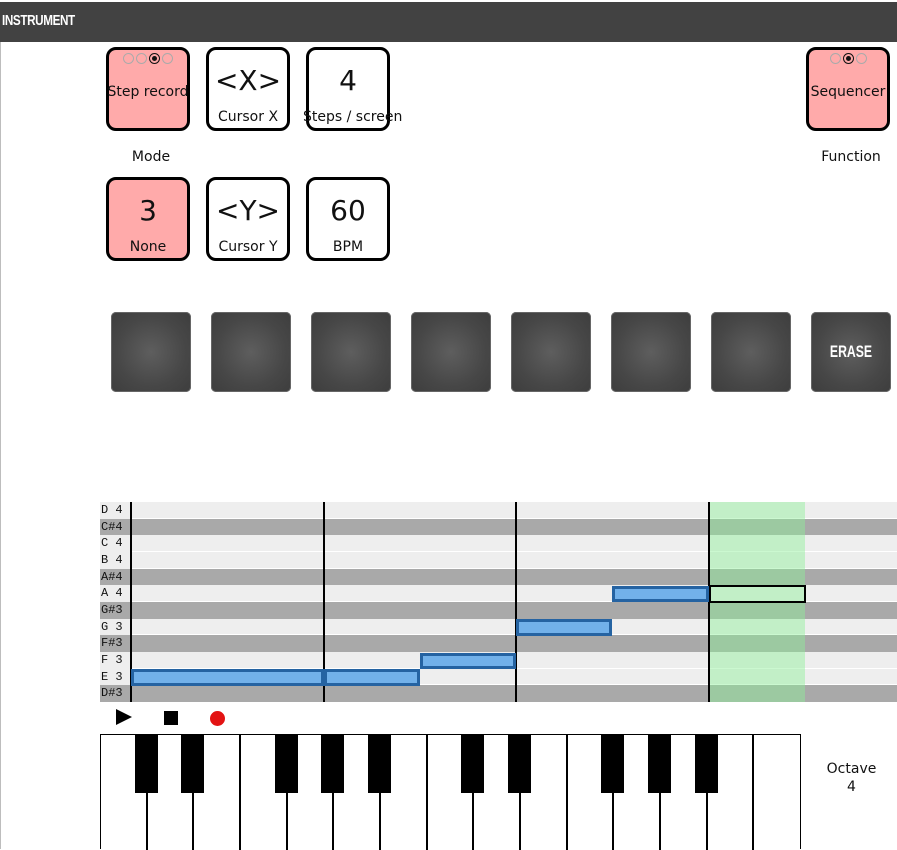 Image resolution: width=897 pixels, height=850 pixels. Describe the element at coordinates (148, 92) in the screenshot. I see `mode-value: Step record` at that location.